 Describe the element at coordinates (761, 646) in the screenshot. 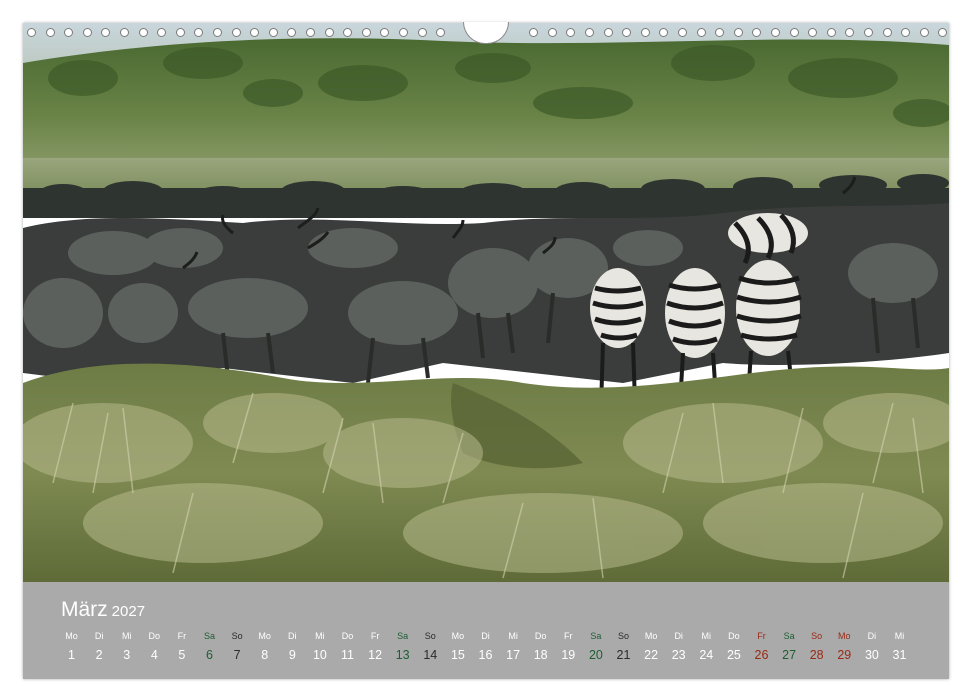

I see `day-cell: Fr 26` at that location.